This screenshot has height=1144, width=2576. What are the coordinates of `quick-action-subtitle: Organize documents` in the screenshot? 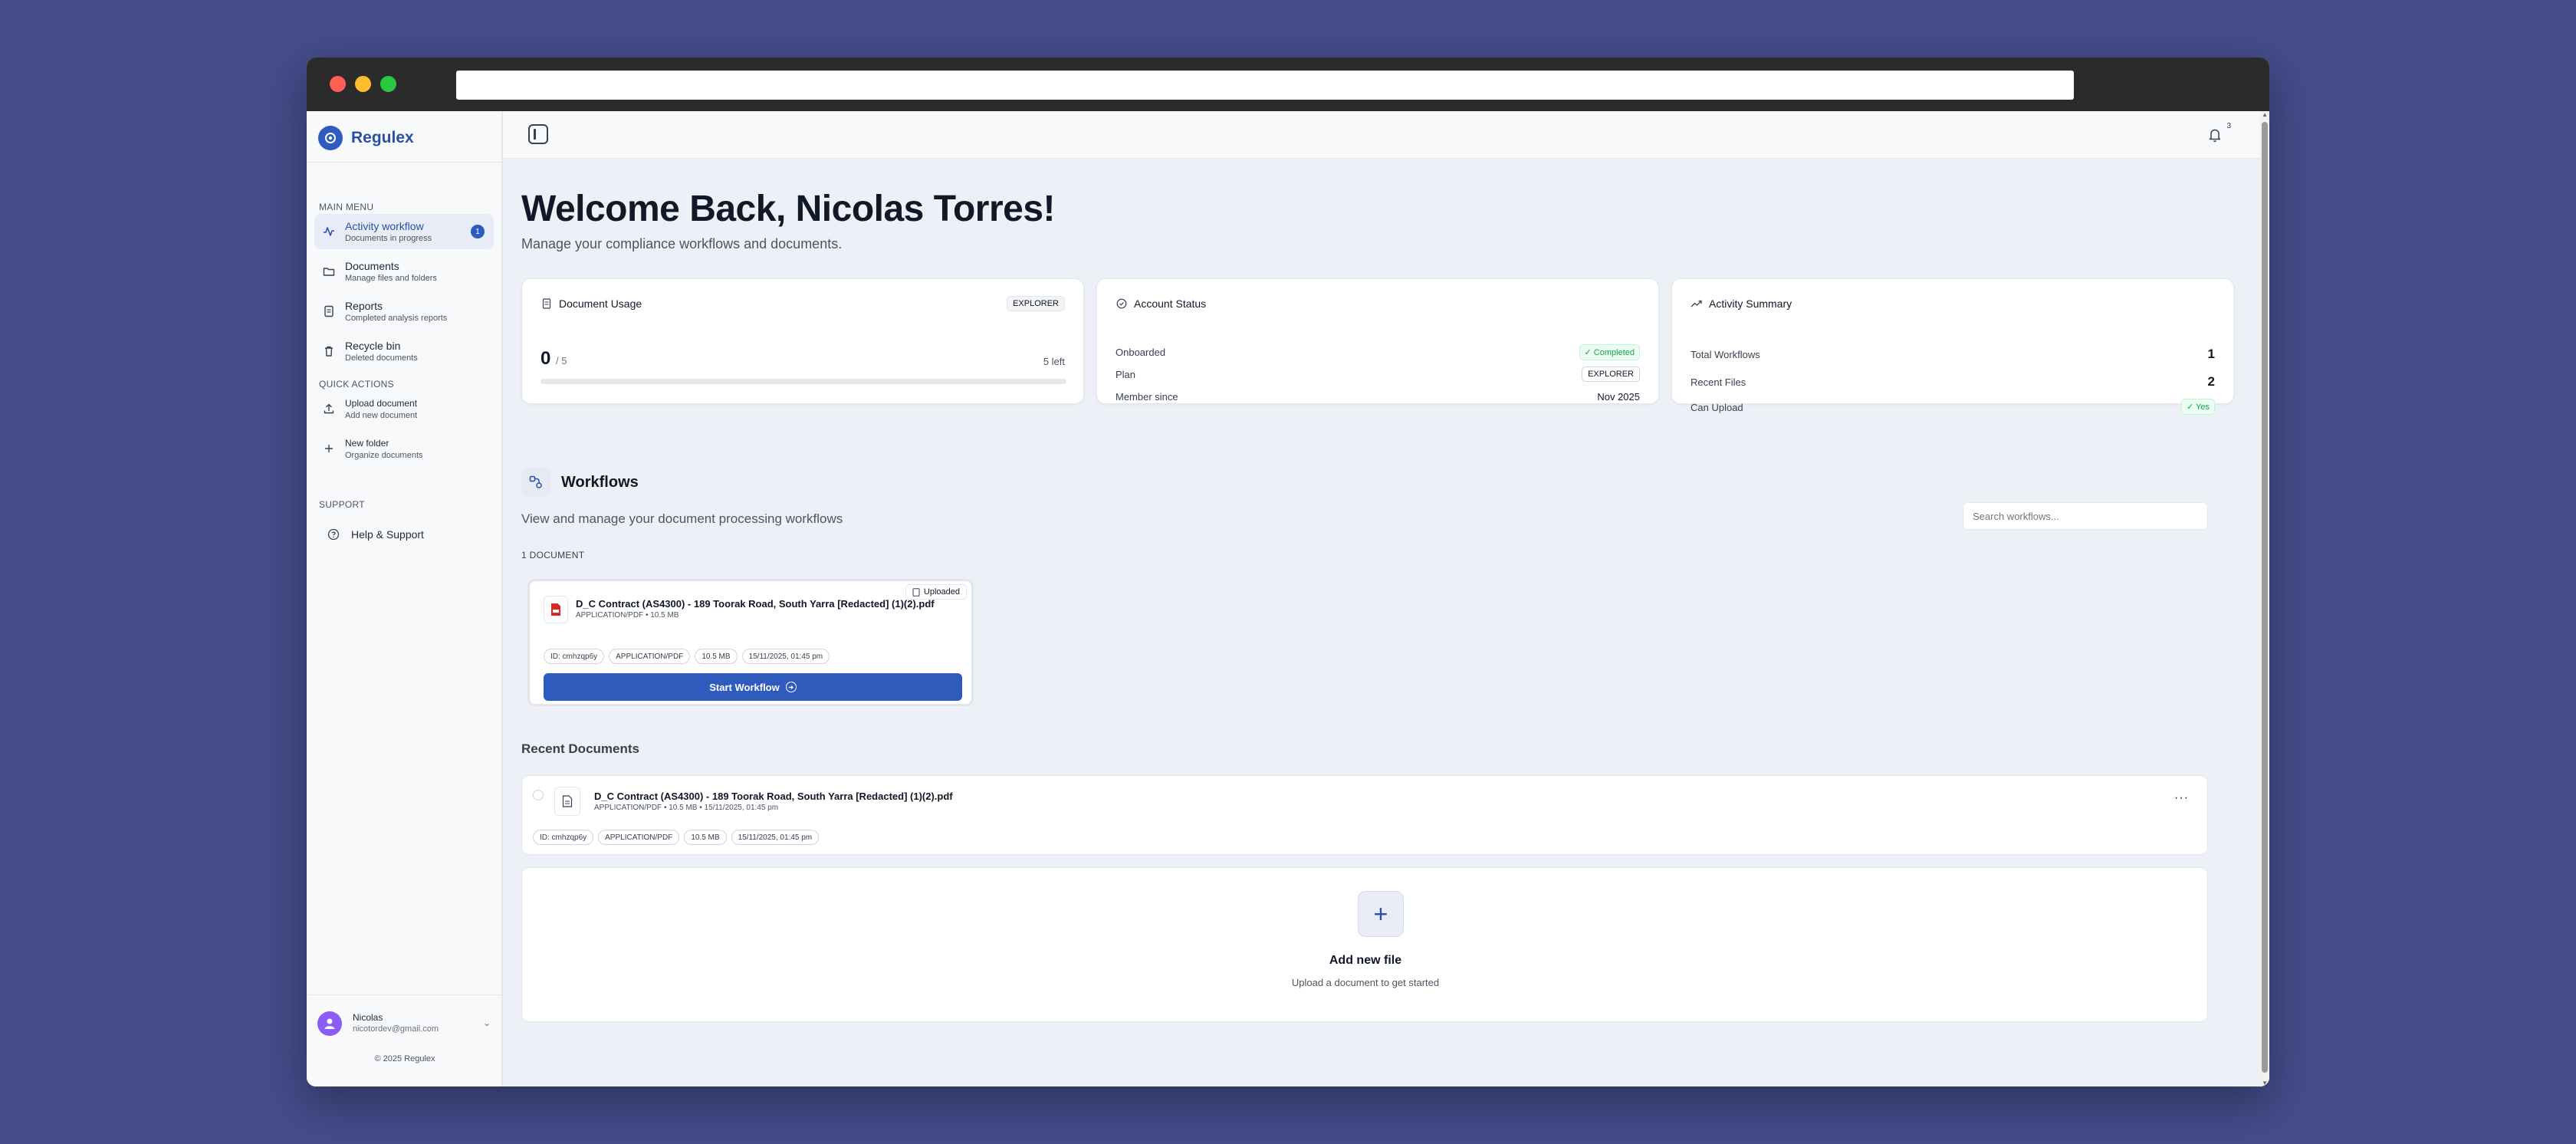 It's located at (384, 455).